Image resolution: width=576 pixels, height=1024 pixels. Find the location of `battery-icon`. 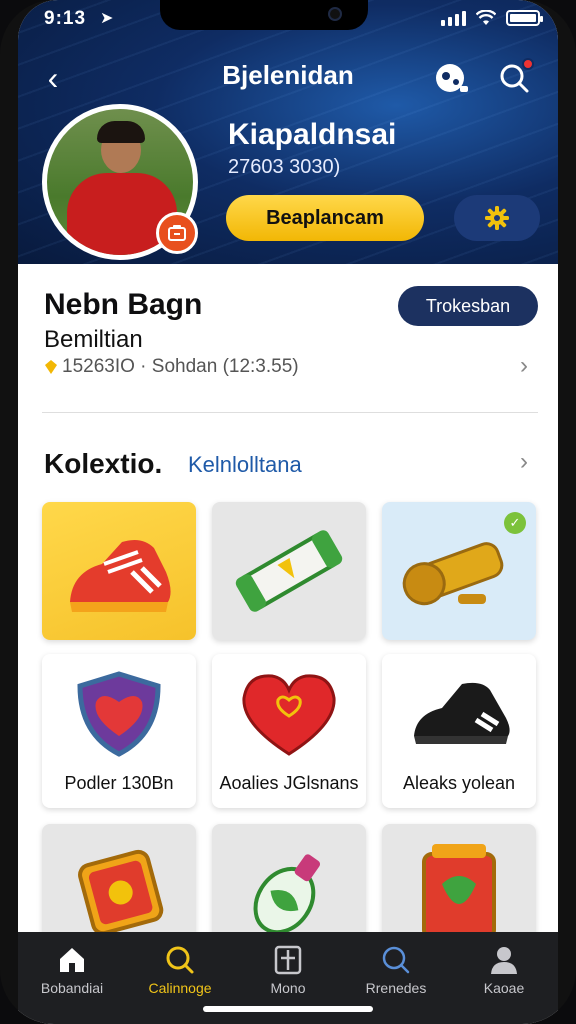

battery-icon is located at coordinates (524, 18).